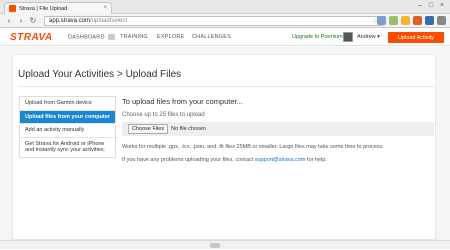  Describe the element at coordinates (317, 37) in the screenshot. I see `upgrade-link: Upgrade to Premium` at that location.